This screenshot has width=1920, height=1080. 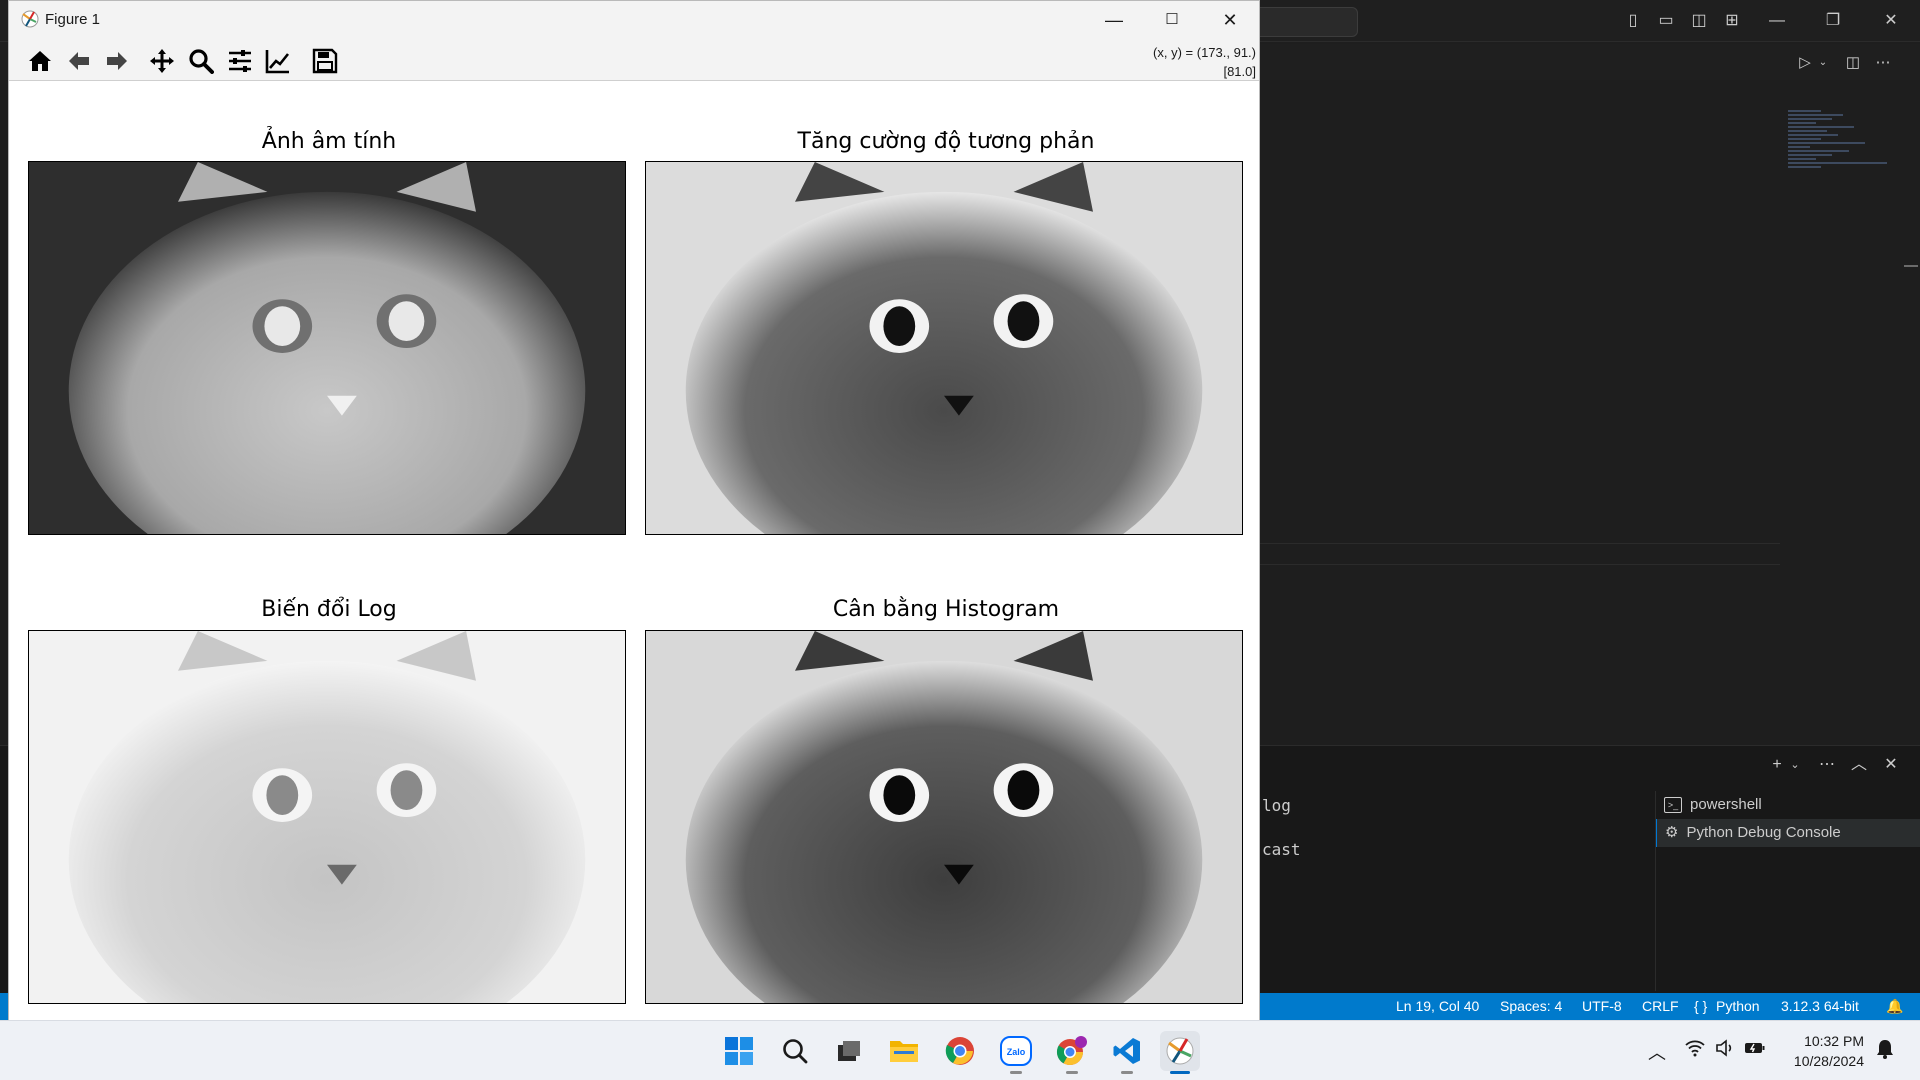 I want to click on cat-image-negative, so click(x=327, y=348).